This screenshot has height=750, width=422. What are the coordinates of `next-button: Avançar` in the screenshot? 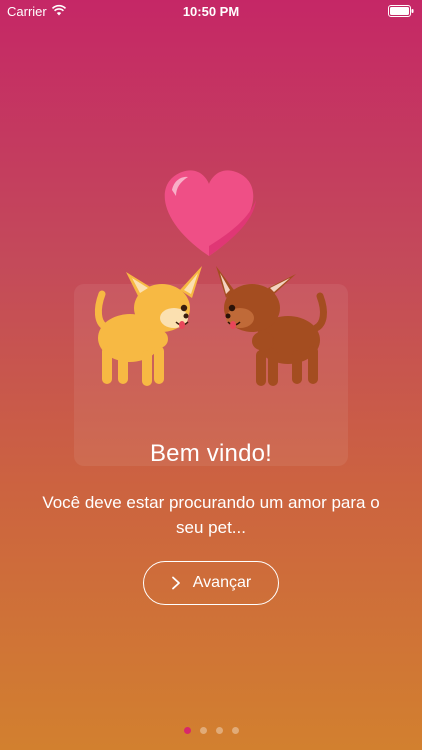 It's located at (211, 583).